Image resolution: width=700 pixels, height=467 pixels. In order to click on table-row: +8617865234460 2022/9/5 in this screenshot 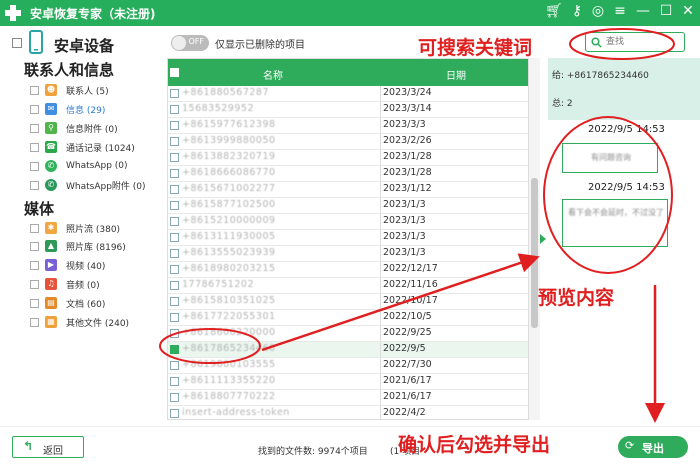, I will do `click(348, 350)`.